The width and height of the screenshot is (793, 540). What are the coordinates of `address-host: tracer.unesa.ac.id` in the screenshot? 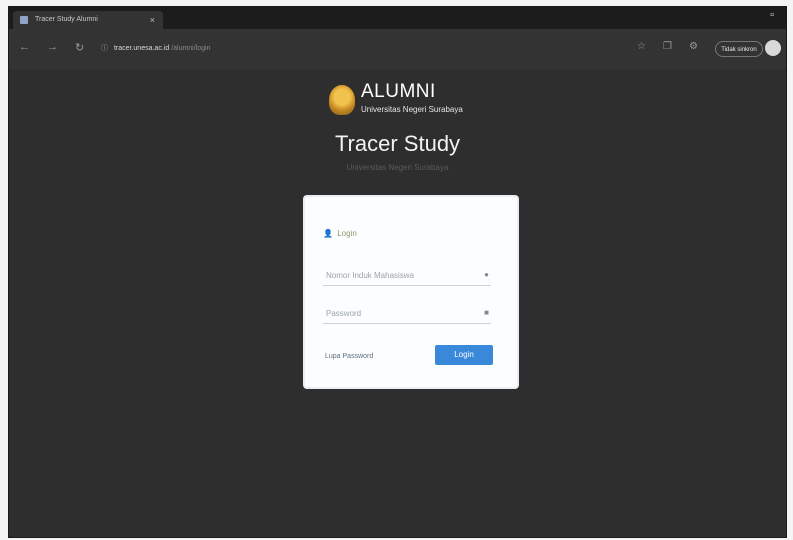 It's located at (141, 48).